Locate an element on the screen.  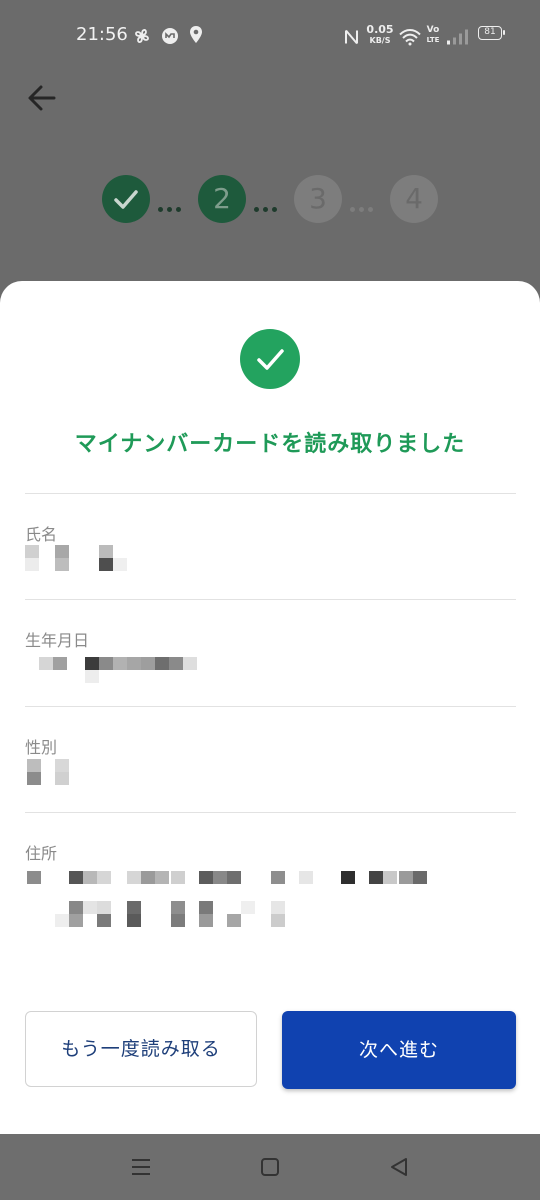
back-arrow-icon is located at coordinates (42, 98).